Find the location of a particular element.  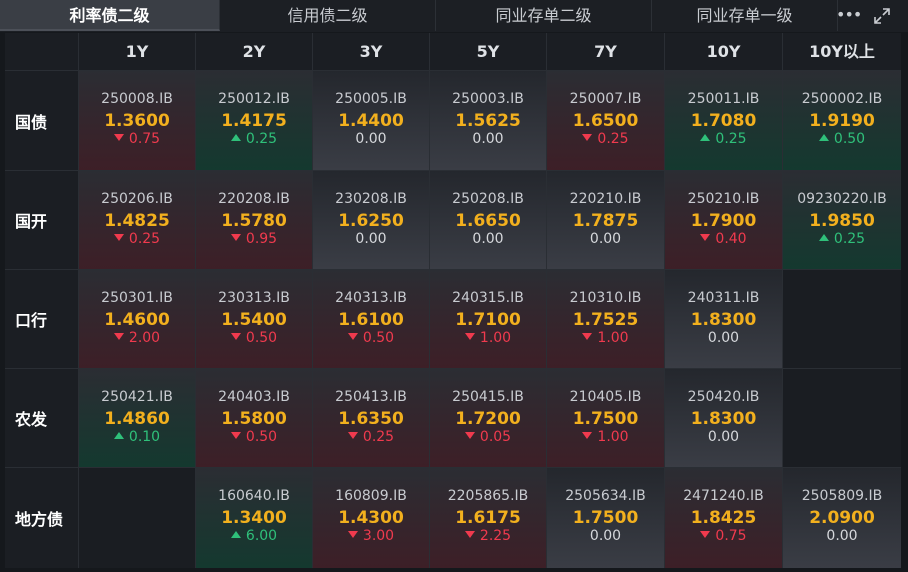

change-value: 2.00 is located at coordinates (144, 338).